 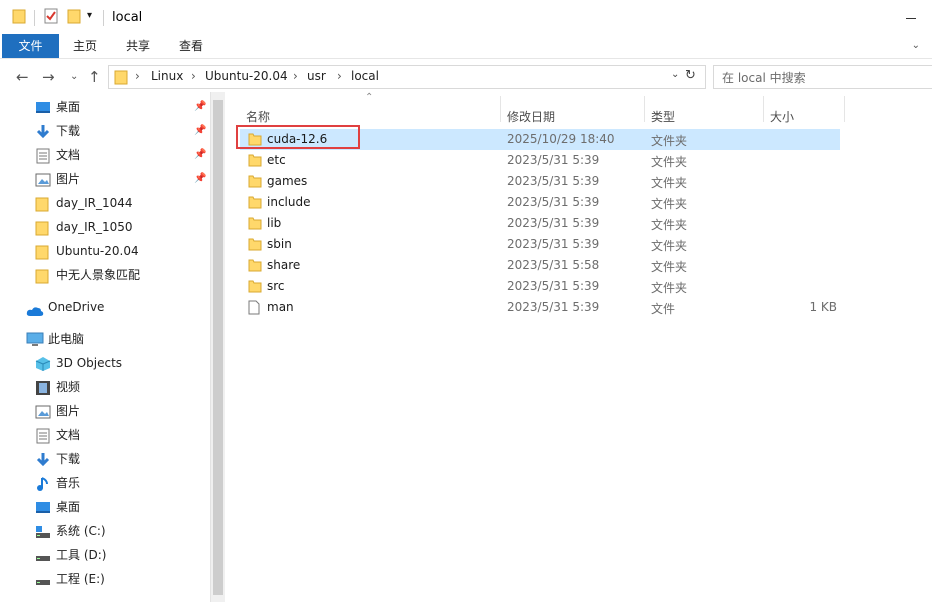 I want to click on new-folder-icon, so click(x=74, y=17).